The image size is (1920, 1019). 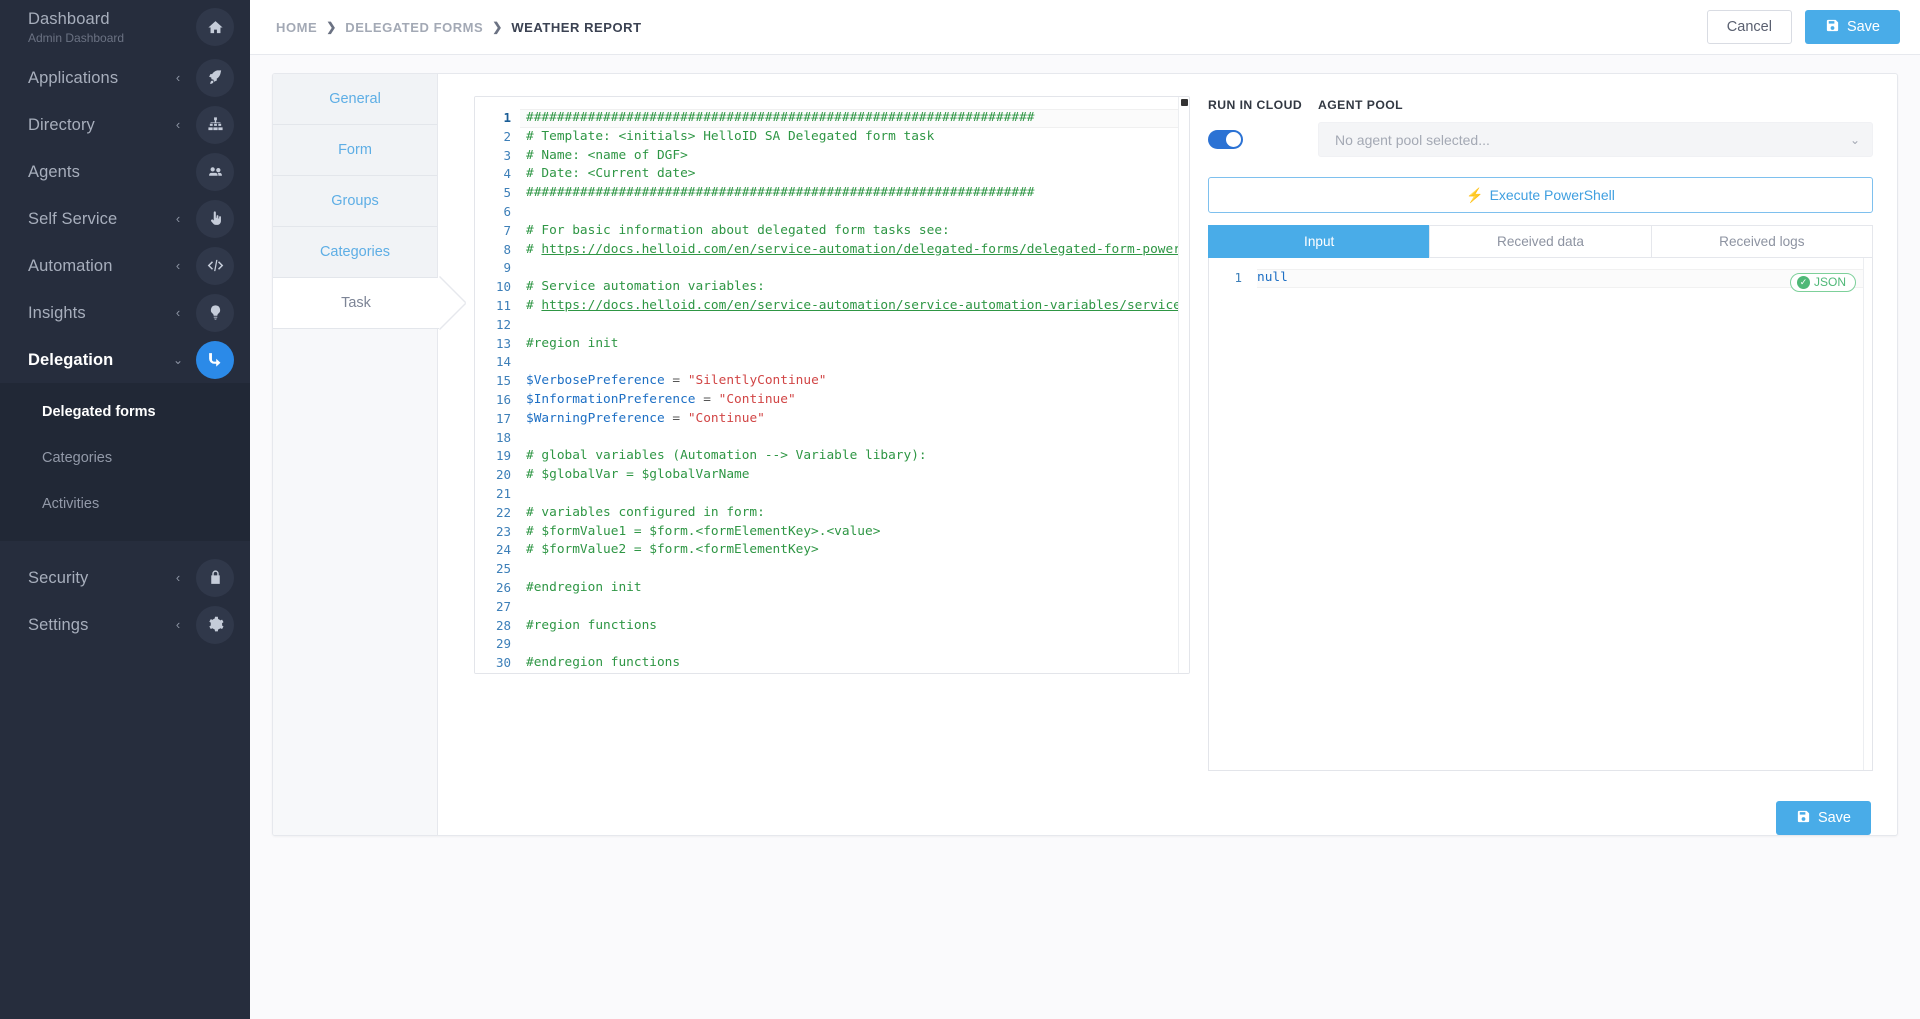 What do you see at coordinates (1475, 194) in the screenshot?
I see `lightning-bolt-icon: ⚡` at bounding box center [1475, 194].